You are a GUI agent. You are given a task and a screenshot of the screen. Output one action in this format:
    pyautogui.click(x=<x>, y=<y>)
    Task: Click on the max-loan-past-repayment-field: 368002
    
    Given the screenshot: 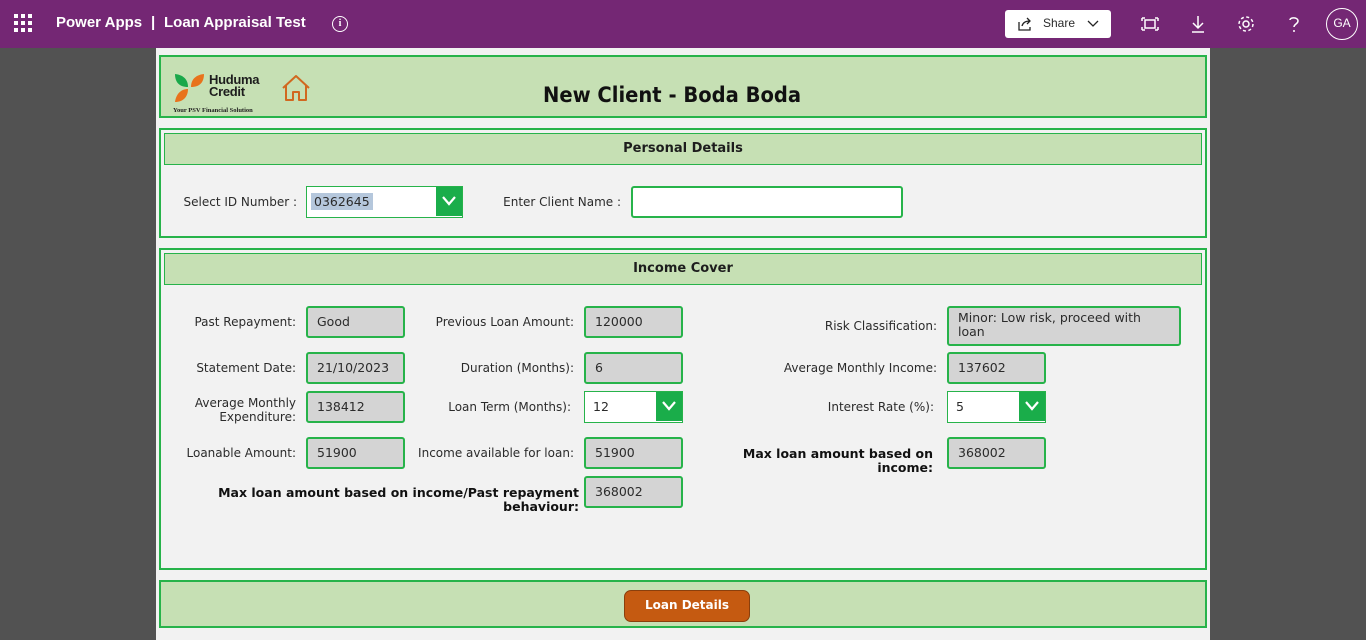 What is the action you would take?
    pyautogui.click(x=633, y=492)
    